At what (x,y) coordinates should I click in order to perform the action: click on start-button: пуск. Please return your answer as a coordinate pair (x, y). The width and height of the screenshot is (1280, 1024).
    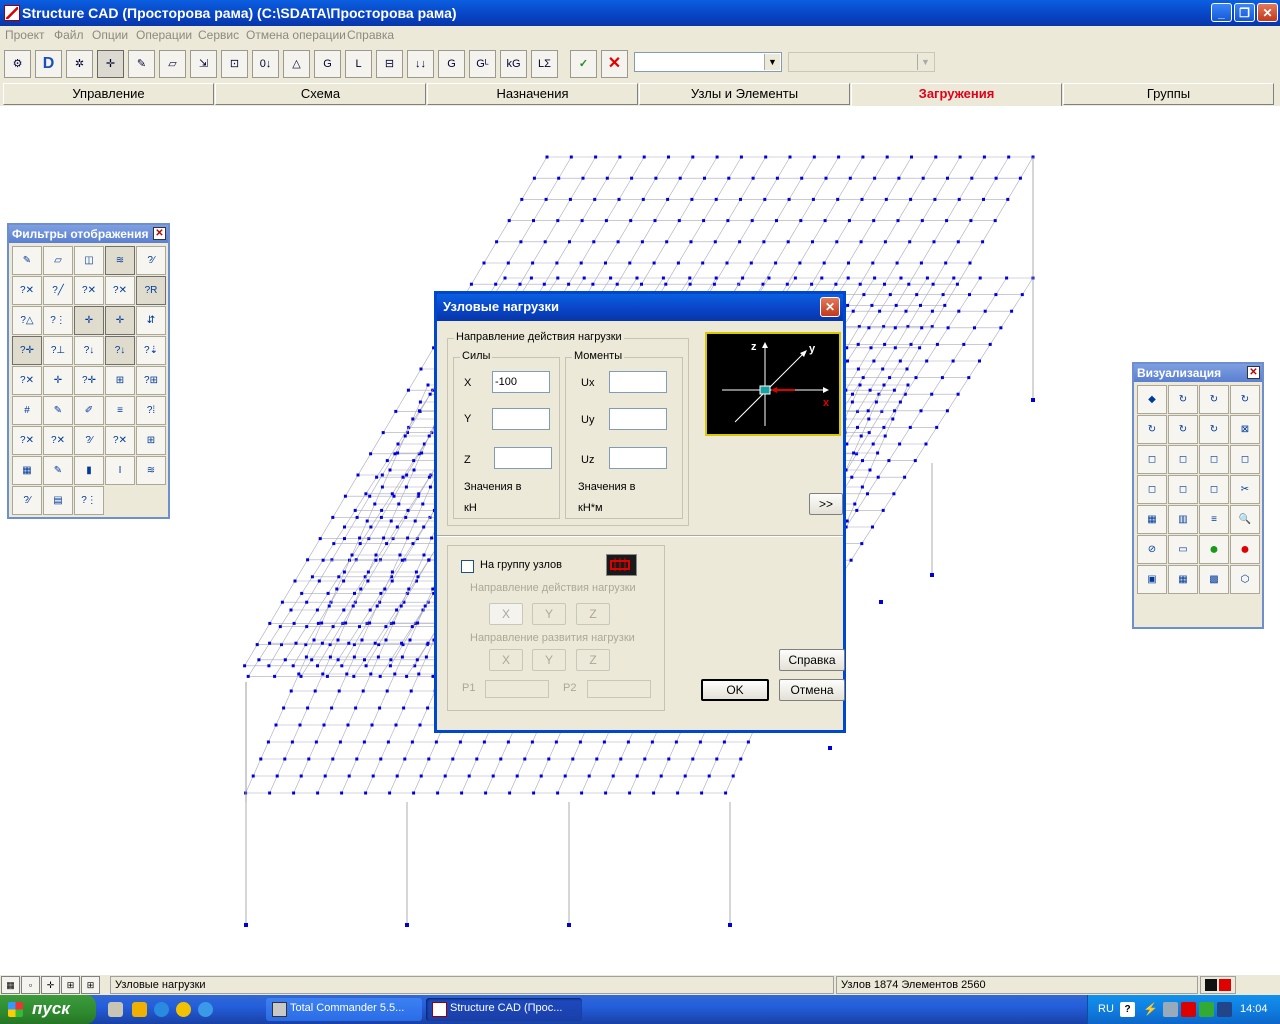
    Looking at the image, I should click on (48, 1009).